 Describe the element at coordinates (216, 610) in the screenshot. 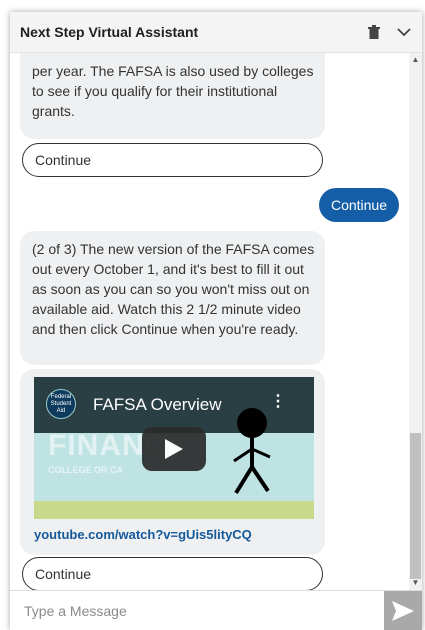

I see `message-composer: Type a Message` at that location.